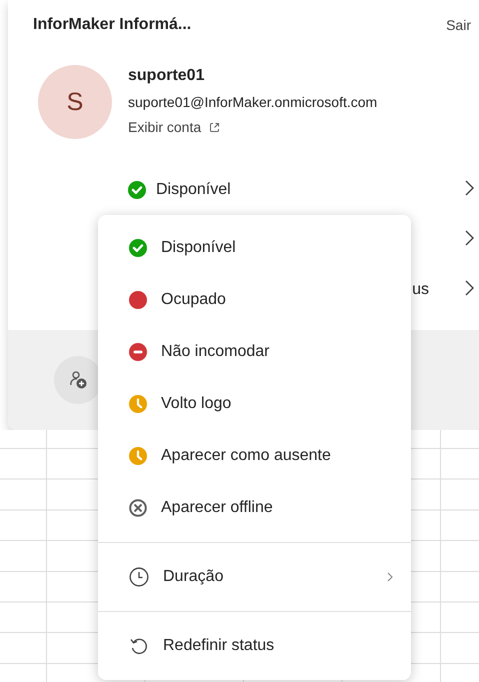  What do you see at coordinates (253, 102) in the screenshot?
I see `user-email: suporte01@InforMaker.onmicrosoft.com` at bounding box center [253, 102].